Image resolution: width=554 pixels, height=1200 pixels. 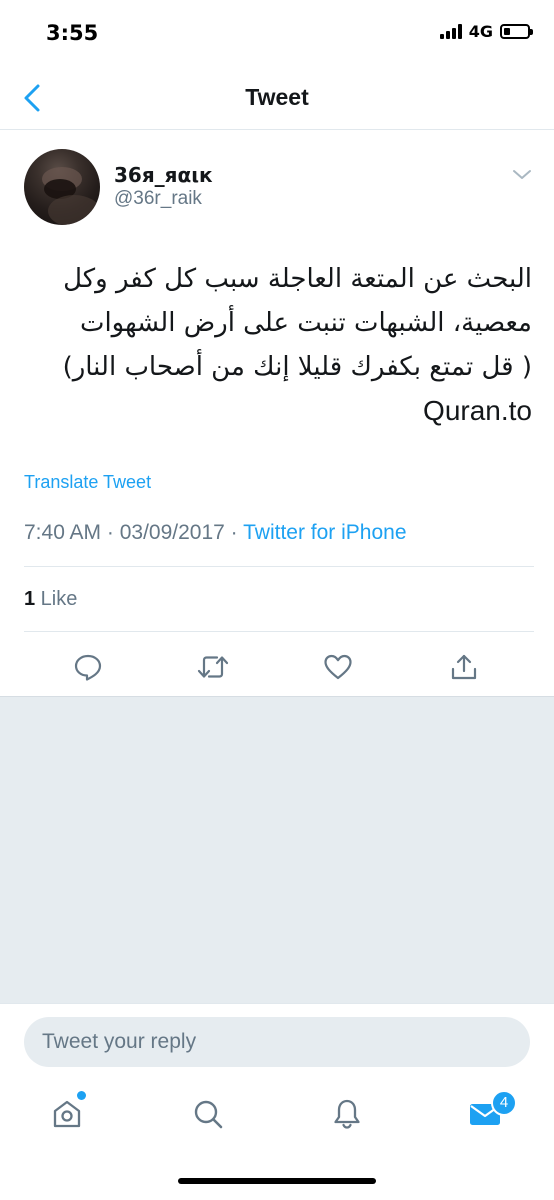 What do you see at coordinates (134, 532) in the screenshot?
I see `tweet-timestamp: 7:40 AM · 03/09/2017 ·` at bounding box center [134, 532].